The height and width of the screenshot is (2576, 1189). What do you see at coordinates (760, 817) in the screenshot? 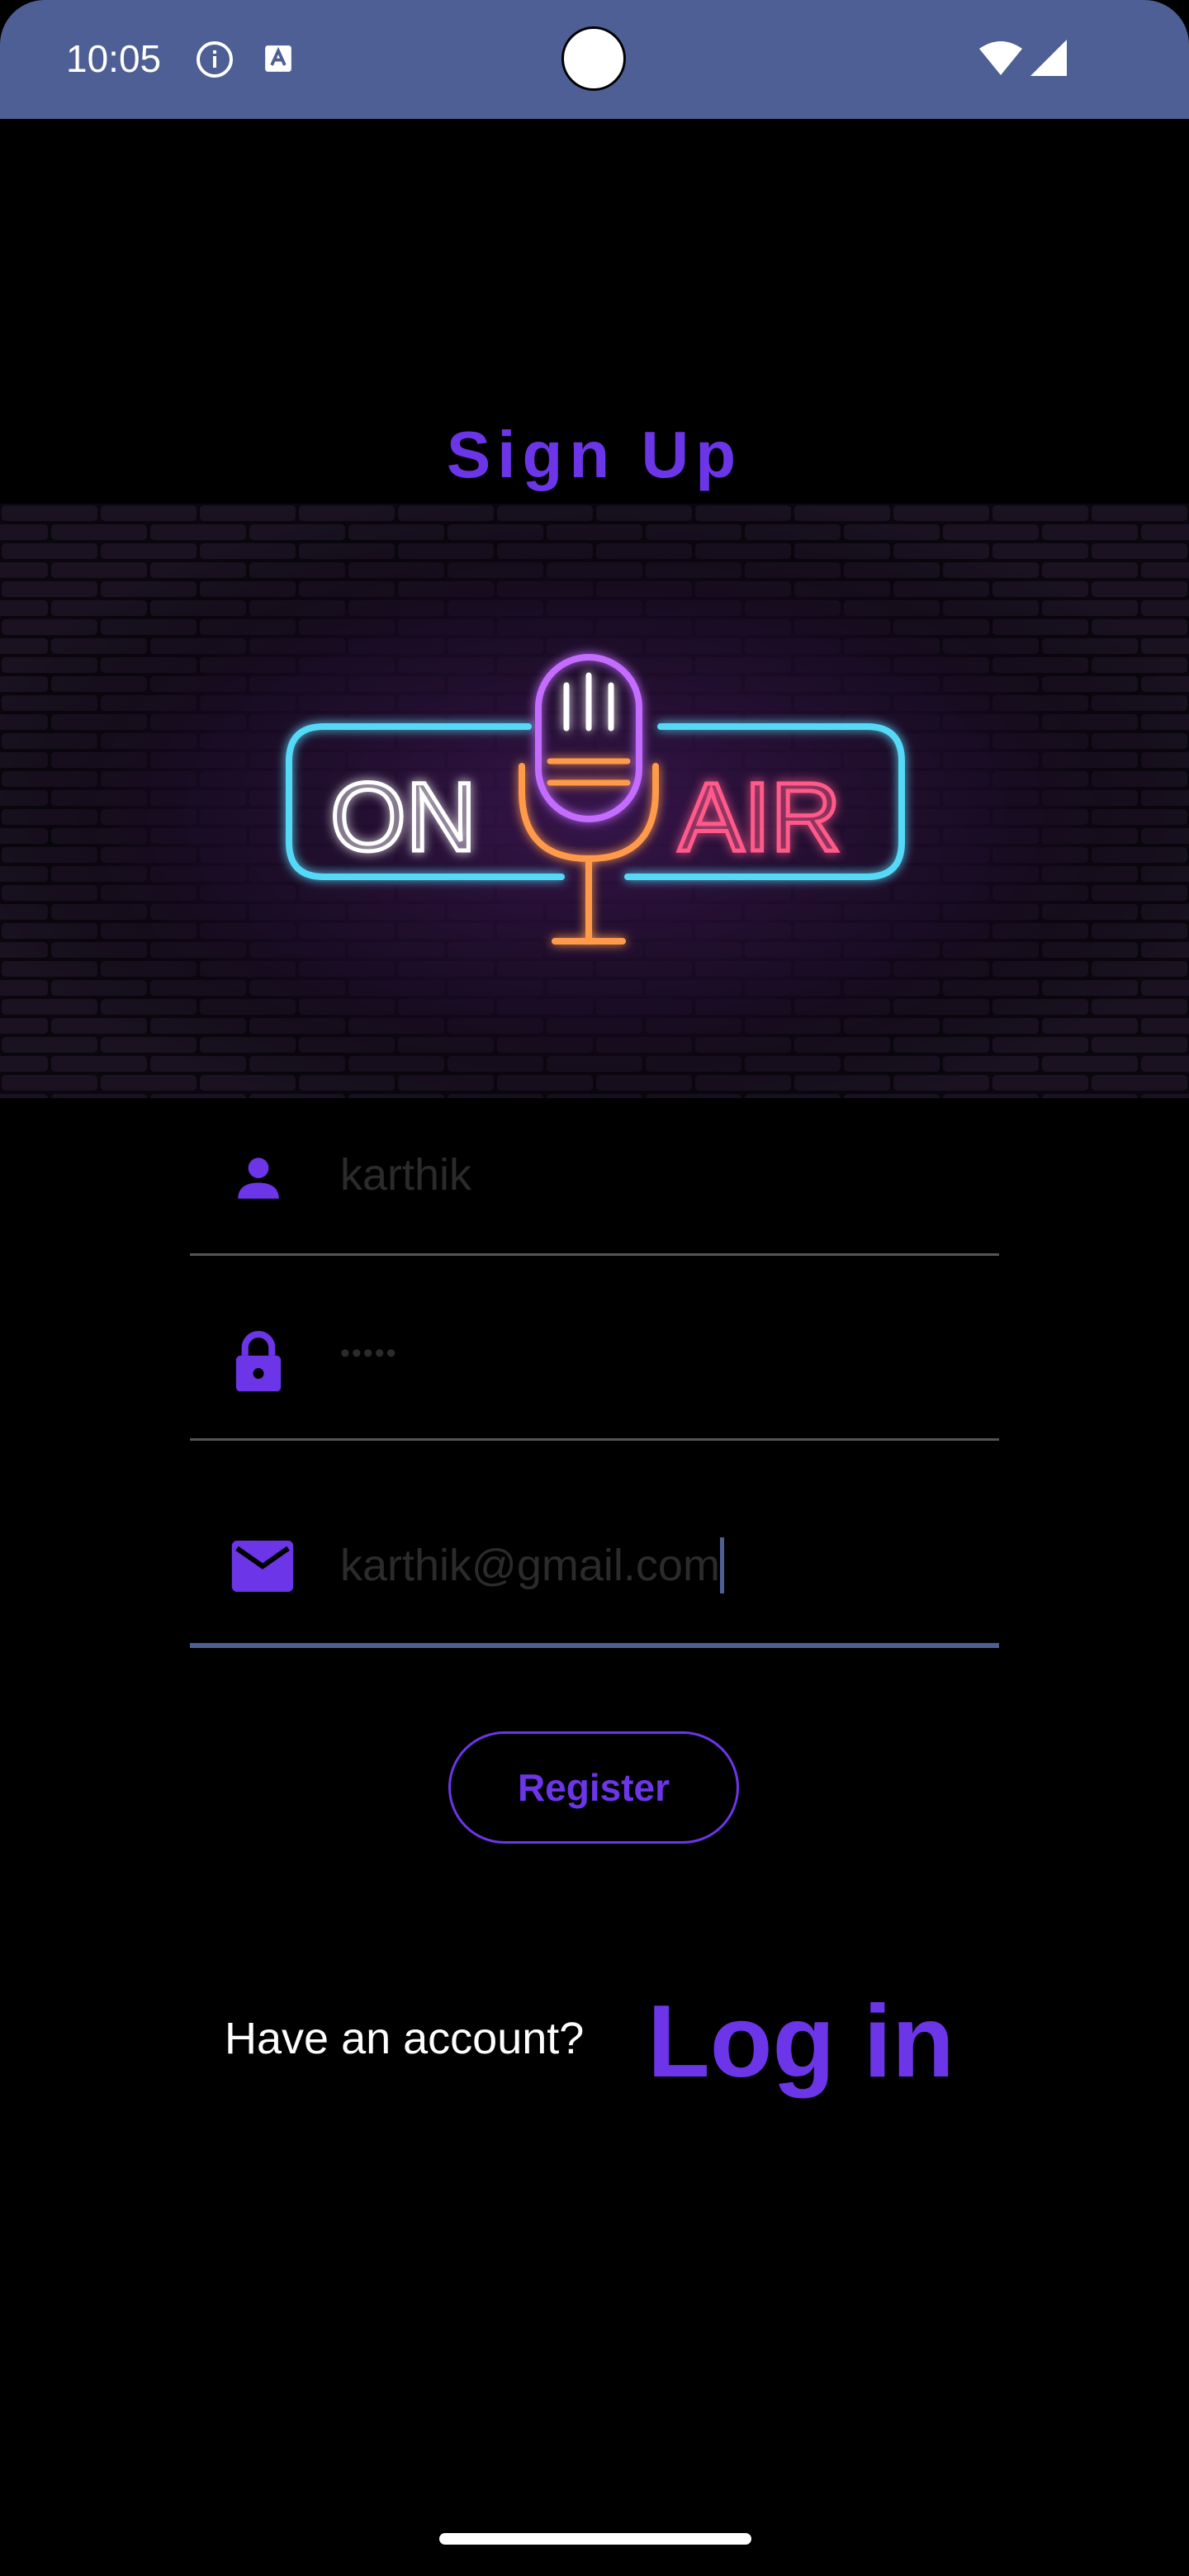
I see `neon-air-text: AIR` at bounding box center [760, 817].